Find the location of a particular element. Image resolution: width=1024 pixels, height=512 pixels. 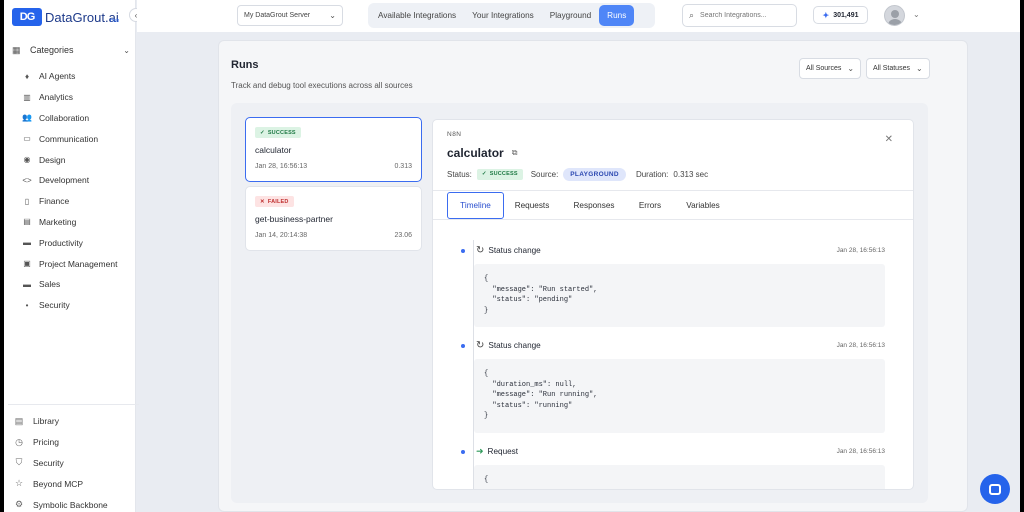

sidebar-item-label: Project Management is located at coordinates (78, 263).